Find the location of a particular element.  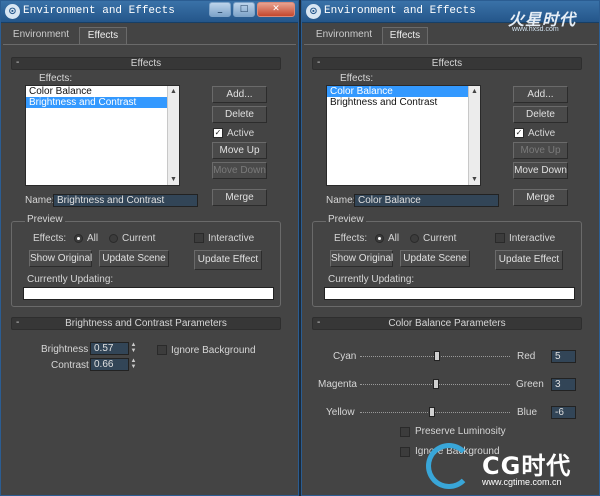

magenta-label: Magenta is located at coordinates (337, 384).